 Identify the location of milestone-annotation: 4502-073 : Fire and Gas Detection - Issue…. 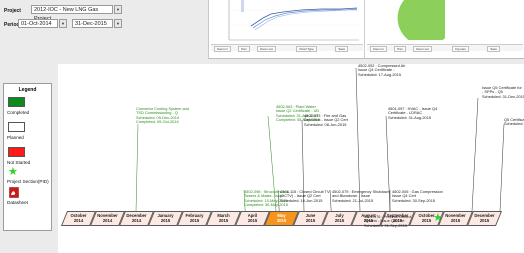
(326, 120).